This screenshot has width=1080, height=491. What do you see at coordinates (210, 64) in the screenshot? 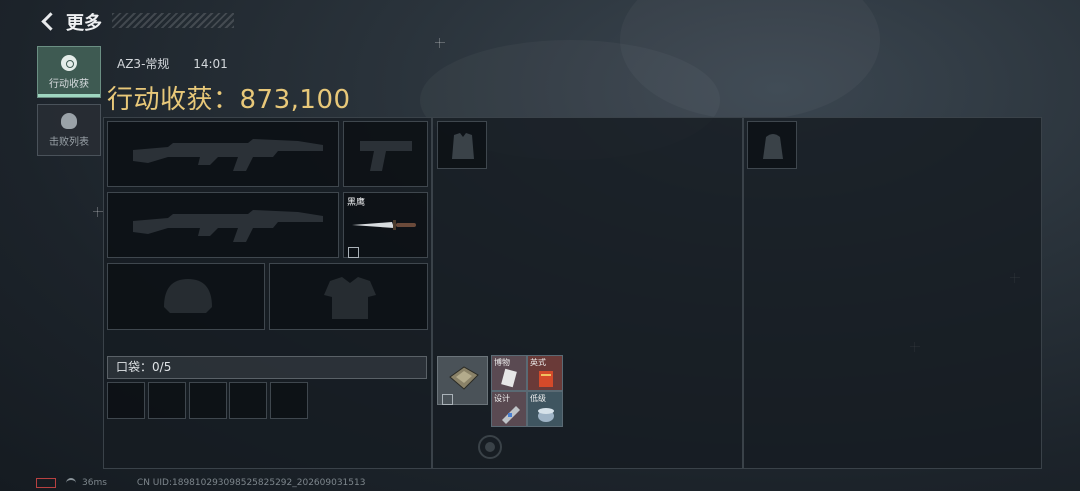
I see `match-time: 14:01` at bounding box center [210, 64].